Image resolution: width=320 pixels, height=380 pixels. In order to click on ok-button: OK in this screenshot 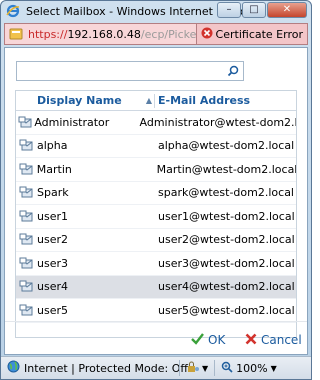, I will do `click(208, 340)`.